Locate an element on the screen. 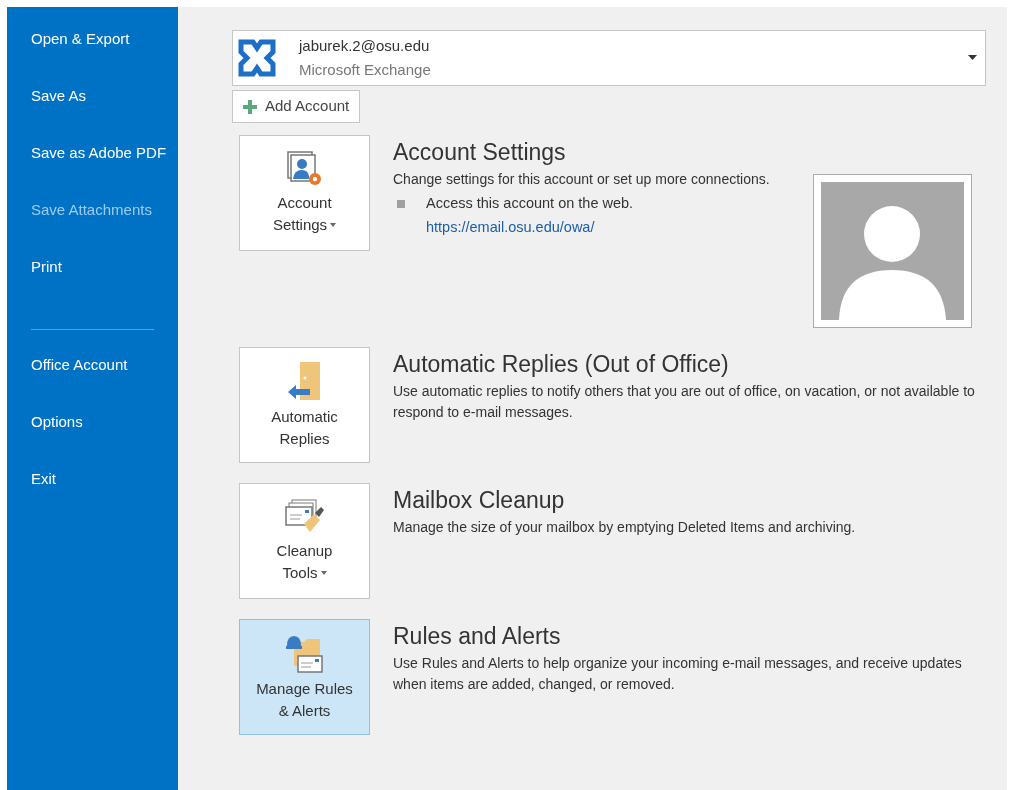 The image size is (1015, 790). person-gear-icon is located at coordinates (304, 169).